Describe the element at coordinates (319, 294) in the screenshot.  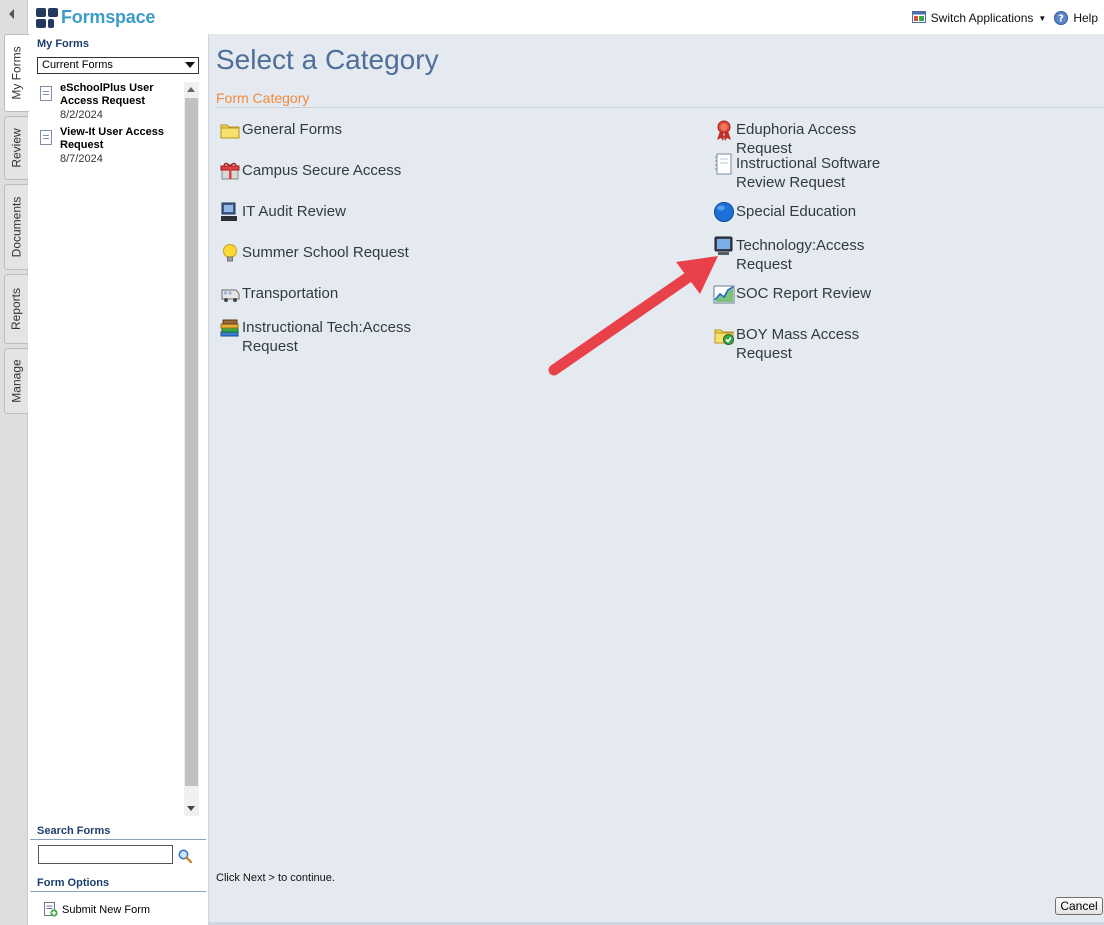
I see `category-transportation: Transportation` at that location.